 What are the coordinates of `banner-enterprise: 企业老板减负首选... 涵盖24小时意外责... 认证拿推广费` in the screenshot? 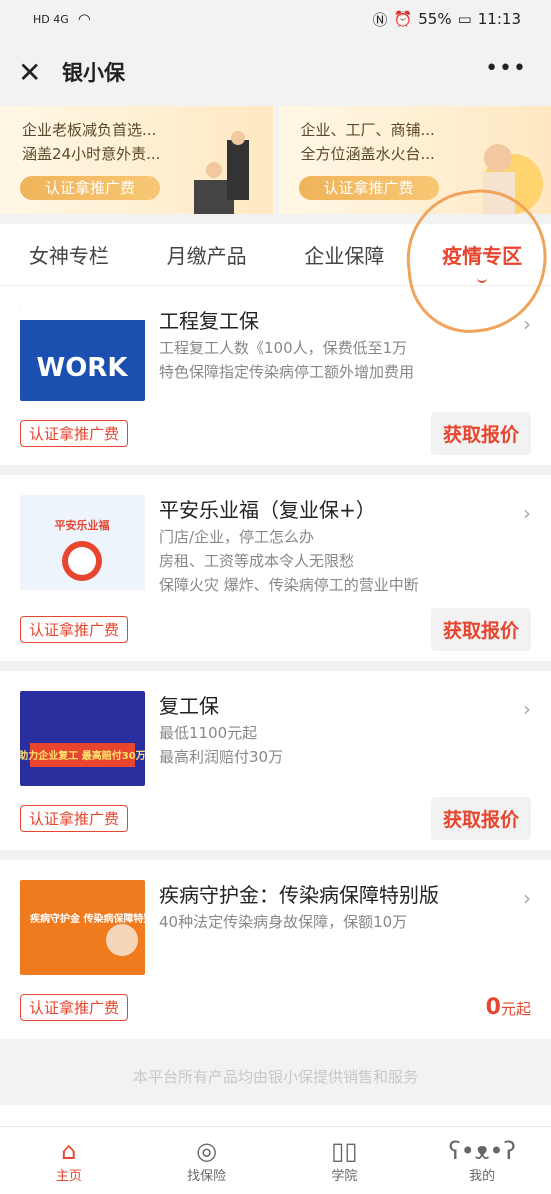 It's located at (136, 160).